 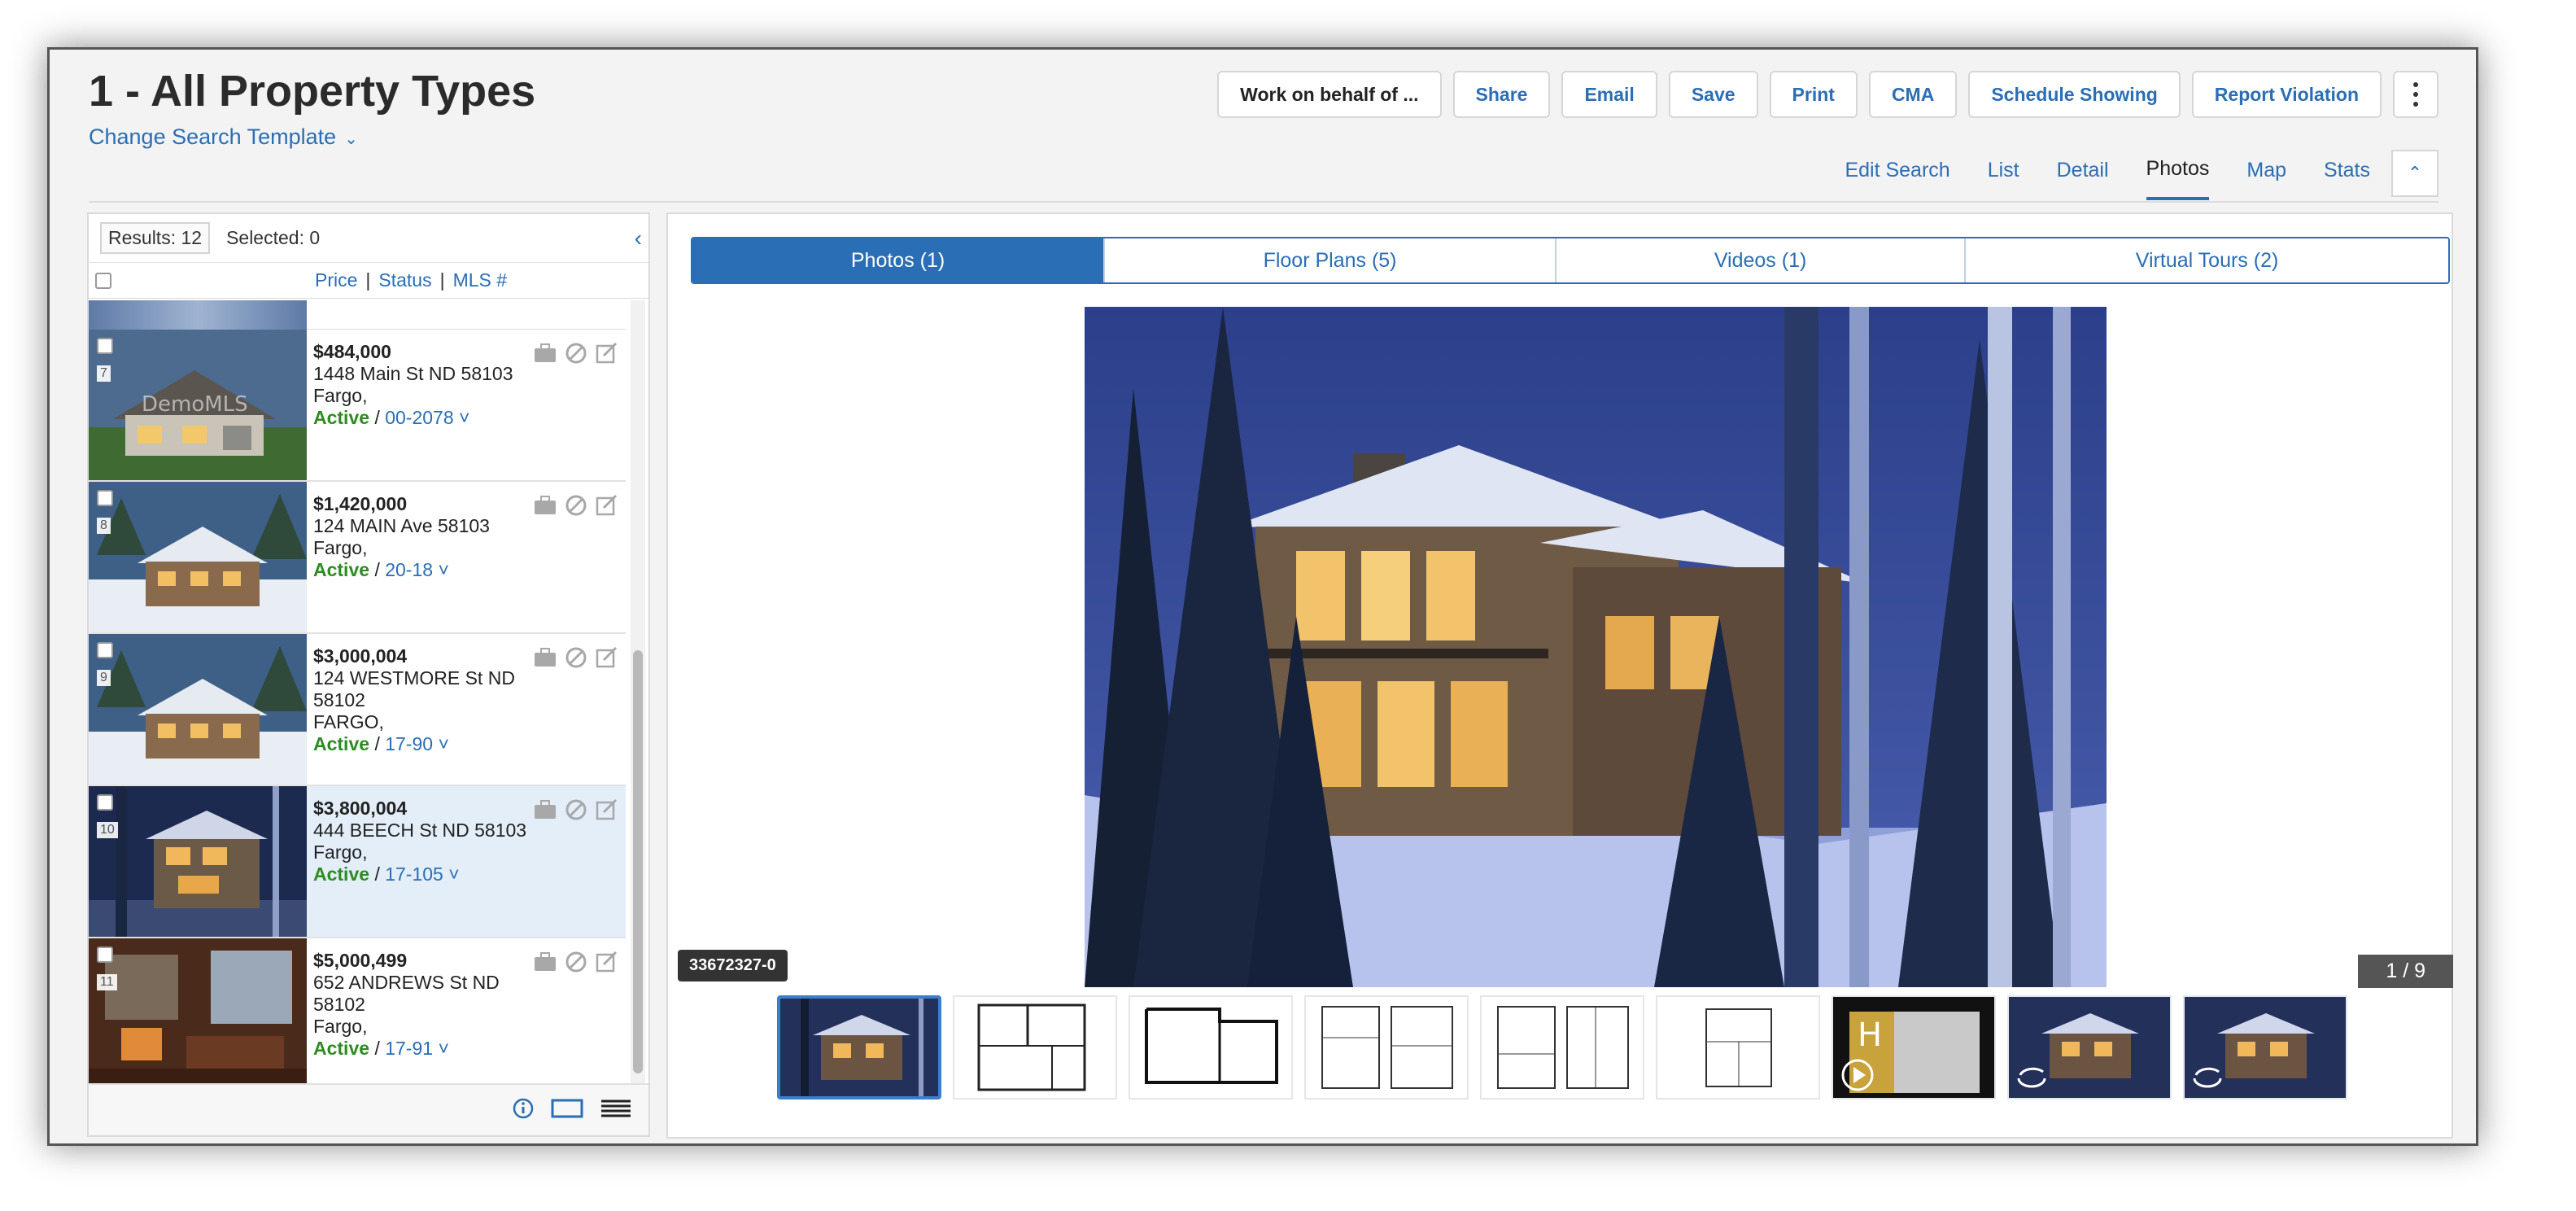 What do you see at coordinates (2074, 94) in the screenshot?
I see `schedule-showing-button: Schedule Showing` at bounding box center [2074, 94].